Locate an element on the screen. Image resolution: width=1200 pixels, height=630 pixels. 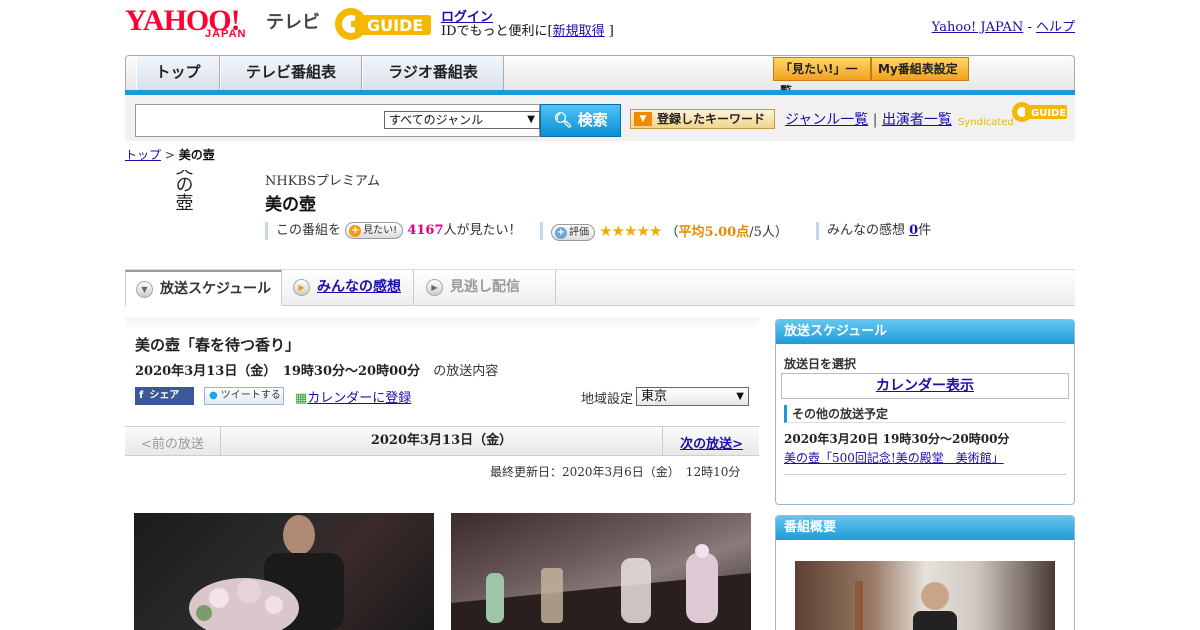
header-links: Yahoo! JAPAN - ヘルプ is located at coordinates (1003, 25).